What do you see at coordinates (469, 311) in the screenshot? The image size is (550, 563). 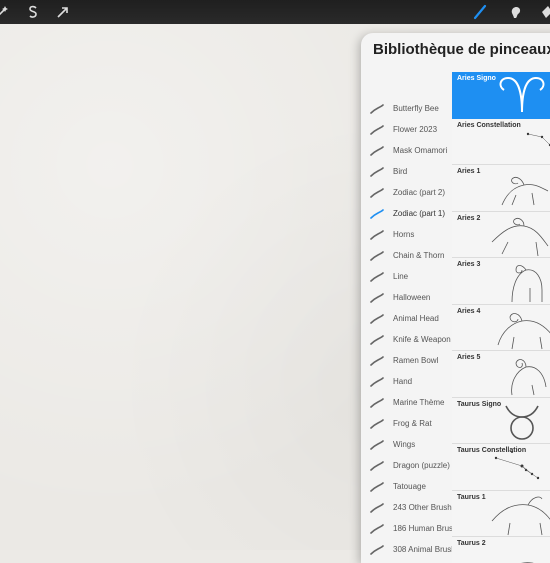 I see `brush-name: Aries 4` at bounding box center [469, 311].